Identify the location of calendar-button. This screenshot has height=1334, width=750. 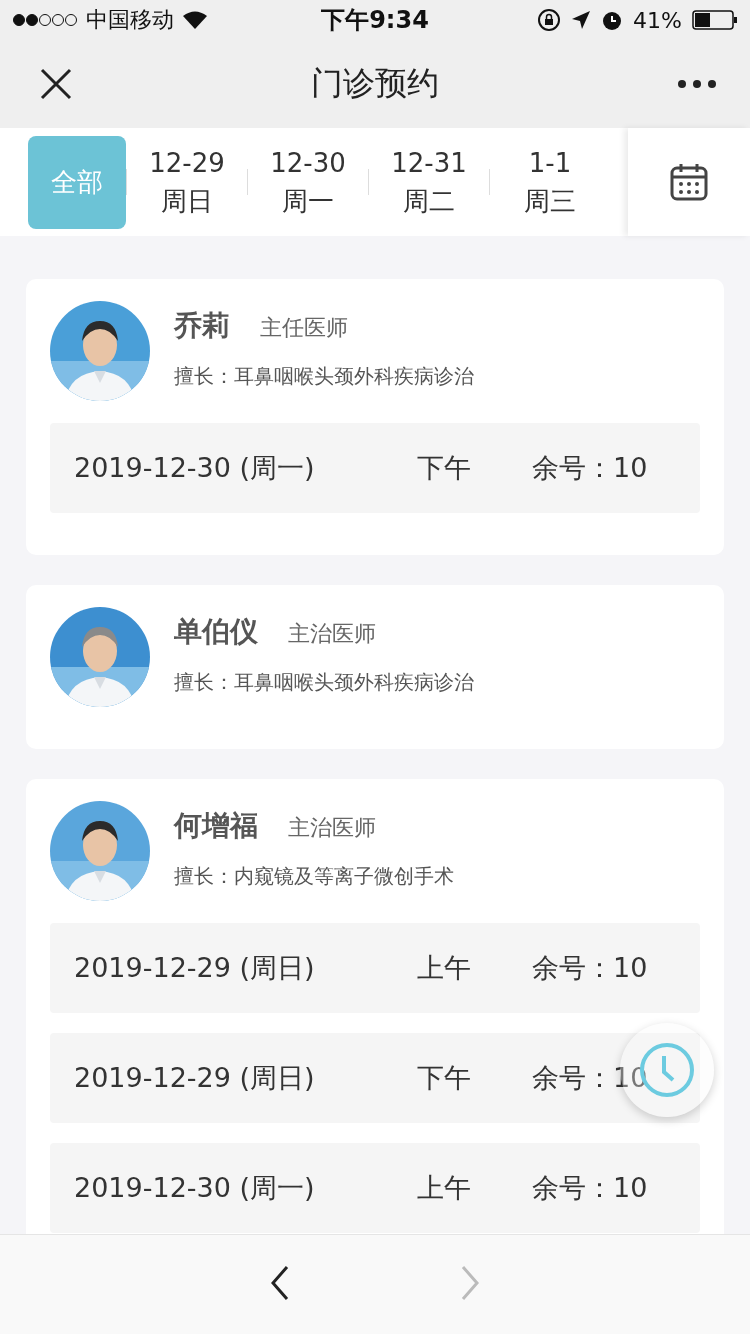
(689, 182).